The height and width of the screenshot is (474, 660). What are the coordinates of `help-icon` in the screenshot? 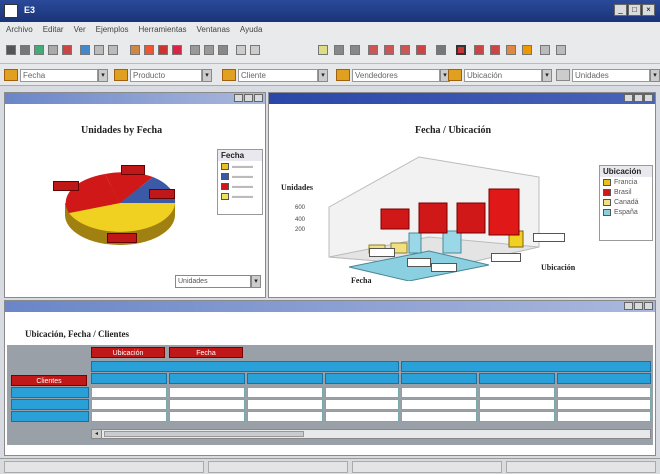 It's located at (527, 50).